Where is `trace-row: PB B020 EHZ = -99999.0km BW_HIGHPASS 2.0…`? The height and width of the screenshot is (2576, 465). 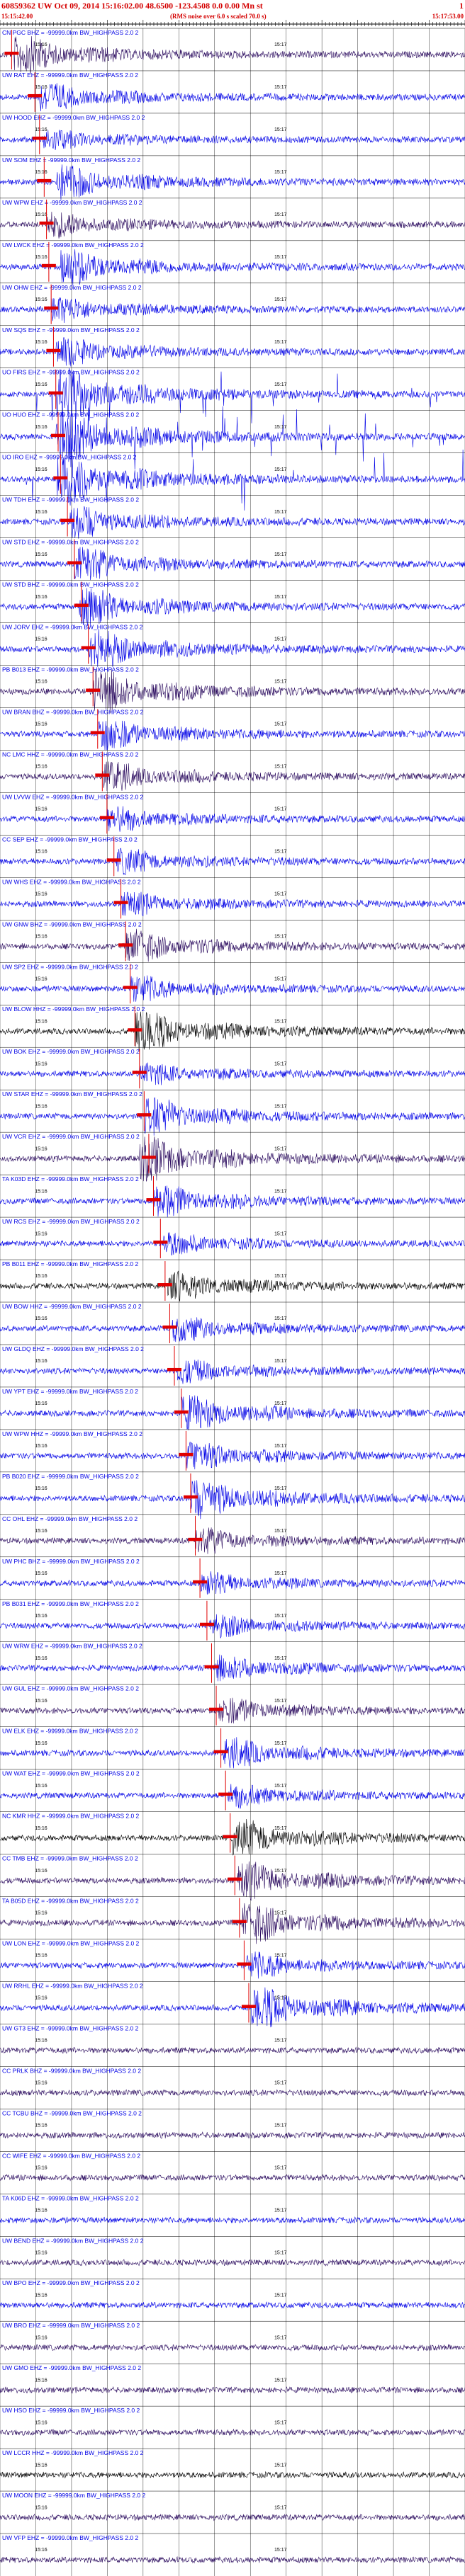
trace-row: PB B020 EHZ = -99999.0km BW_HIGHPASS 2.0… is located at coordinates (232, 1496).